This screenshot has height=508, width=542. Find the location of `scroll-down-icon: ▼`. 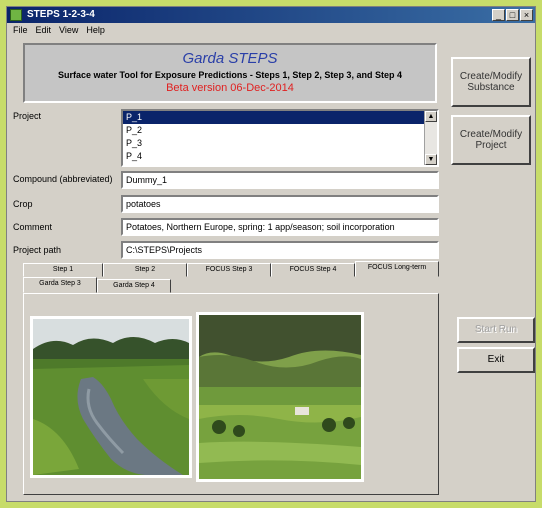

scroll-down-icon: ▼ is located at coordinates (431, 159).